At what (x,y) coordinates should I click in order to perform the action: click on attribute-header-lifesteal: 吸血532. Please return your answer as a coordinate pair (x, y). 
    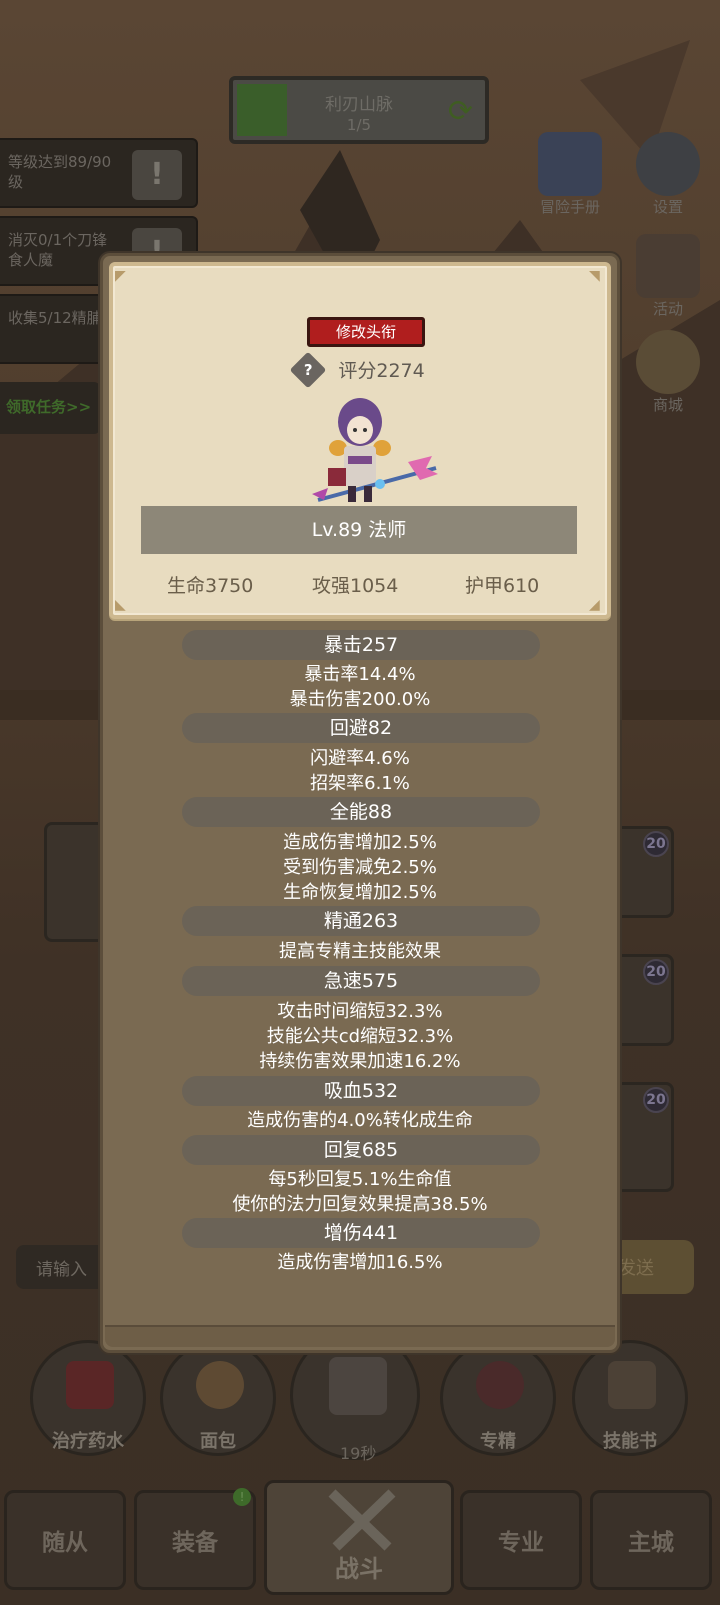
    Looking at the image, I should click on (361, 1091).